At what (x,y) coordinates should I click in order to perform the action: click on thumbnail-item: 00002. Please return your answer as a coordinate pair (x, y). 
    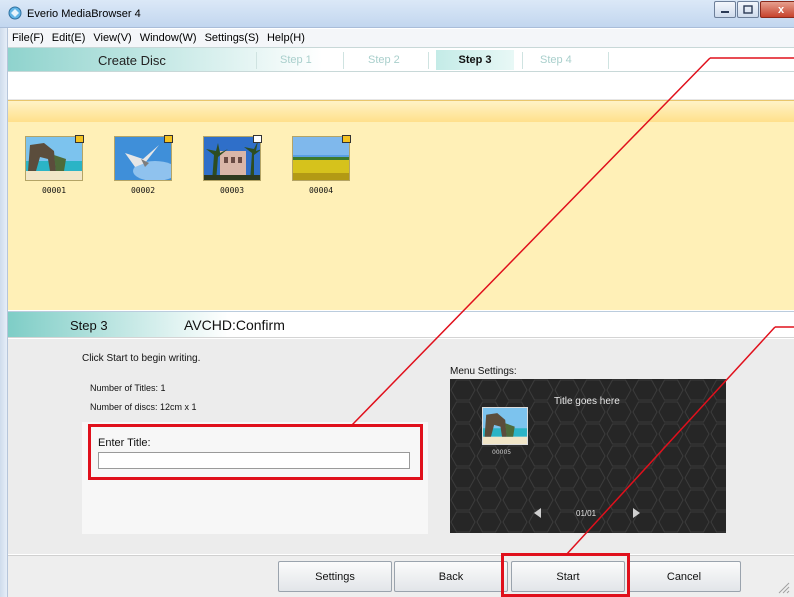
    Looking at the image, I should click on (143, 166).